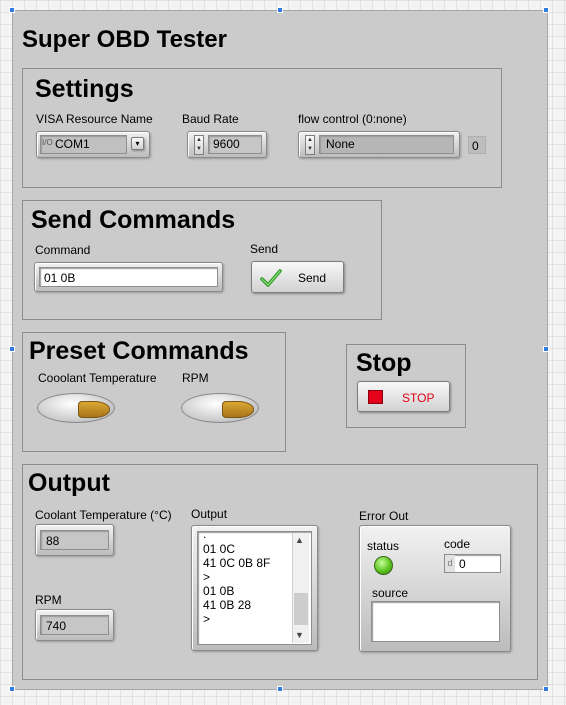 The width and height of the screenshot is (566, 705). What do you see at coordinates (94, 119) in the screenshot?
I see `visa-resource-label: VISA Resource Name` at bounding box center [94, 119].